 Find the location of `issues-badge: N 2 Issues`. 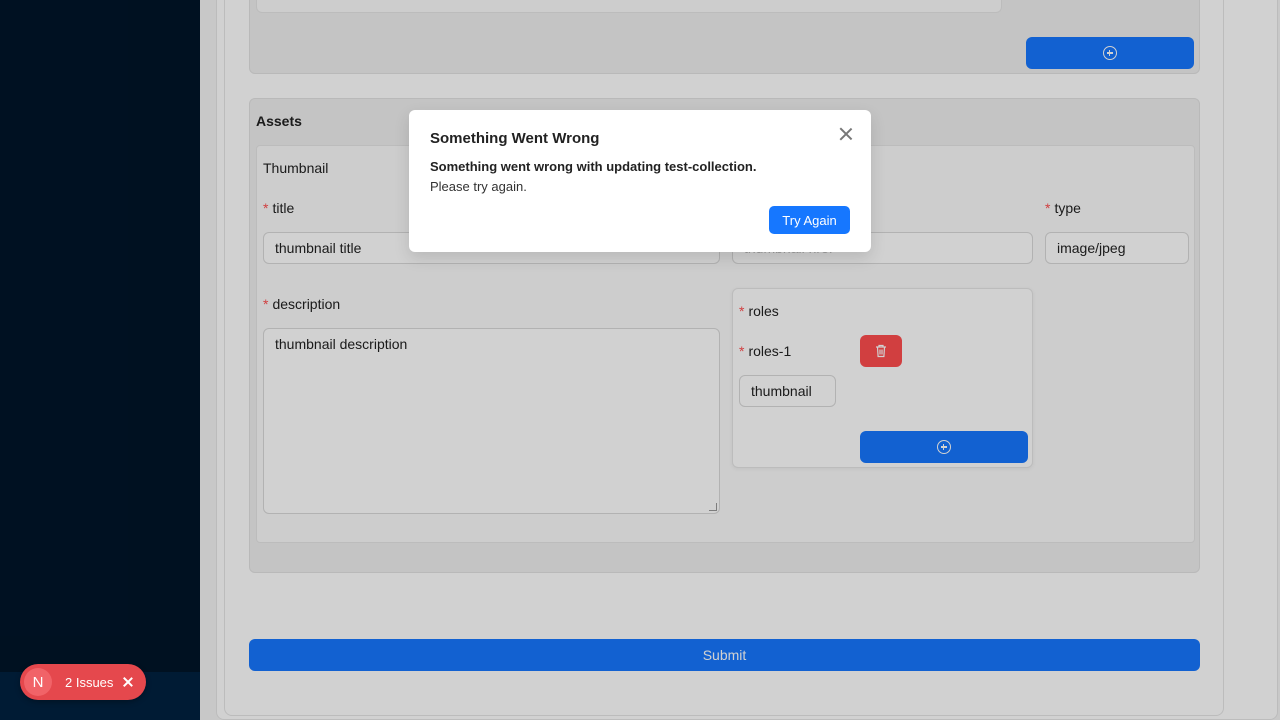

issues-badge: N 2 Issues is located at coordinates (83, 682).